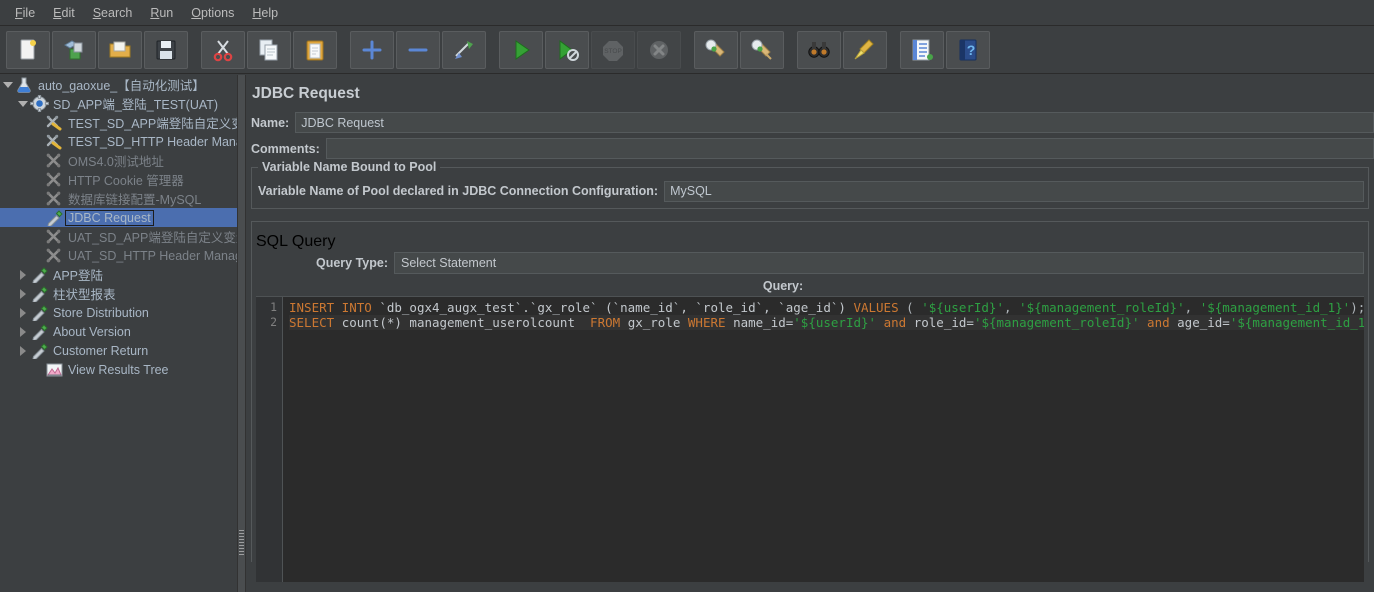  What do you see at coordinates (657, 322) in the screenshot?
I see `code-token: gx_role` at bounding box center [657, 322].